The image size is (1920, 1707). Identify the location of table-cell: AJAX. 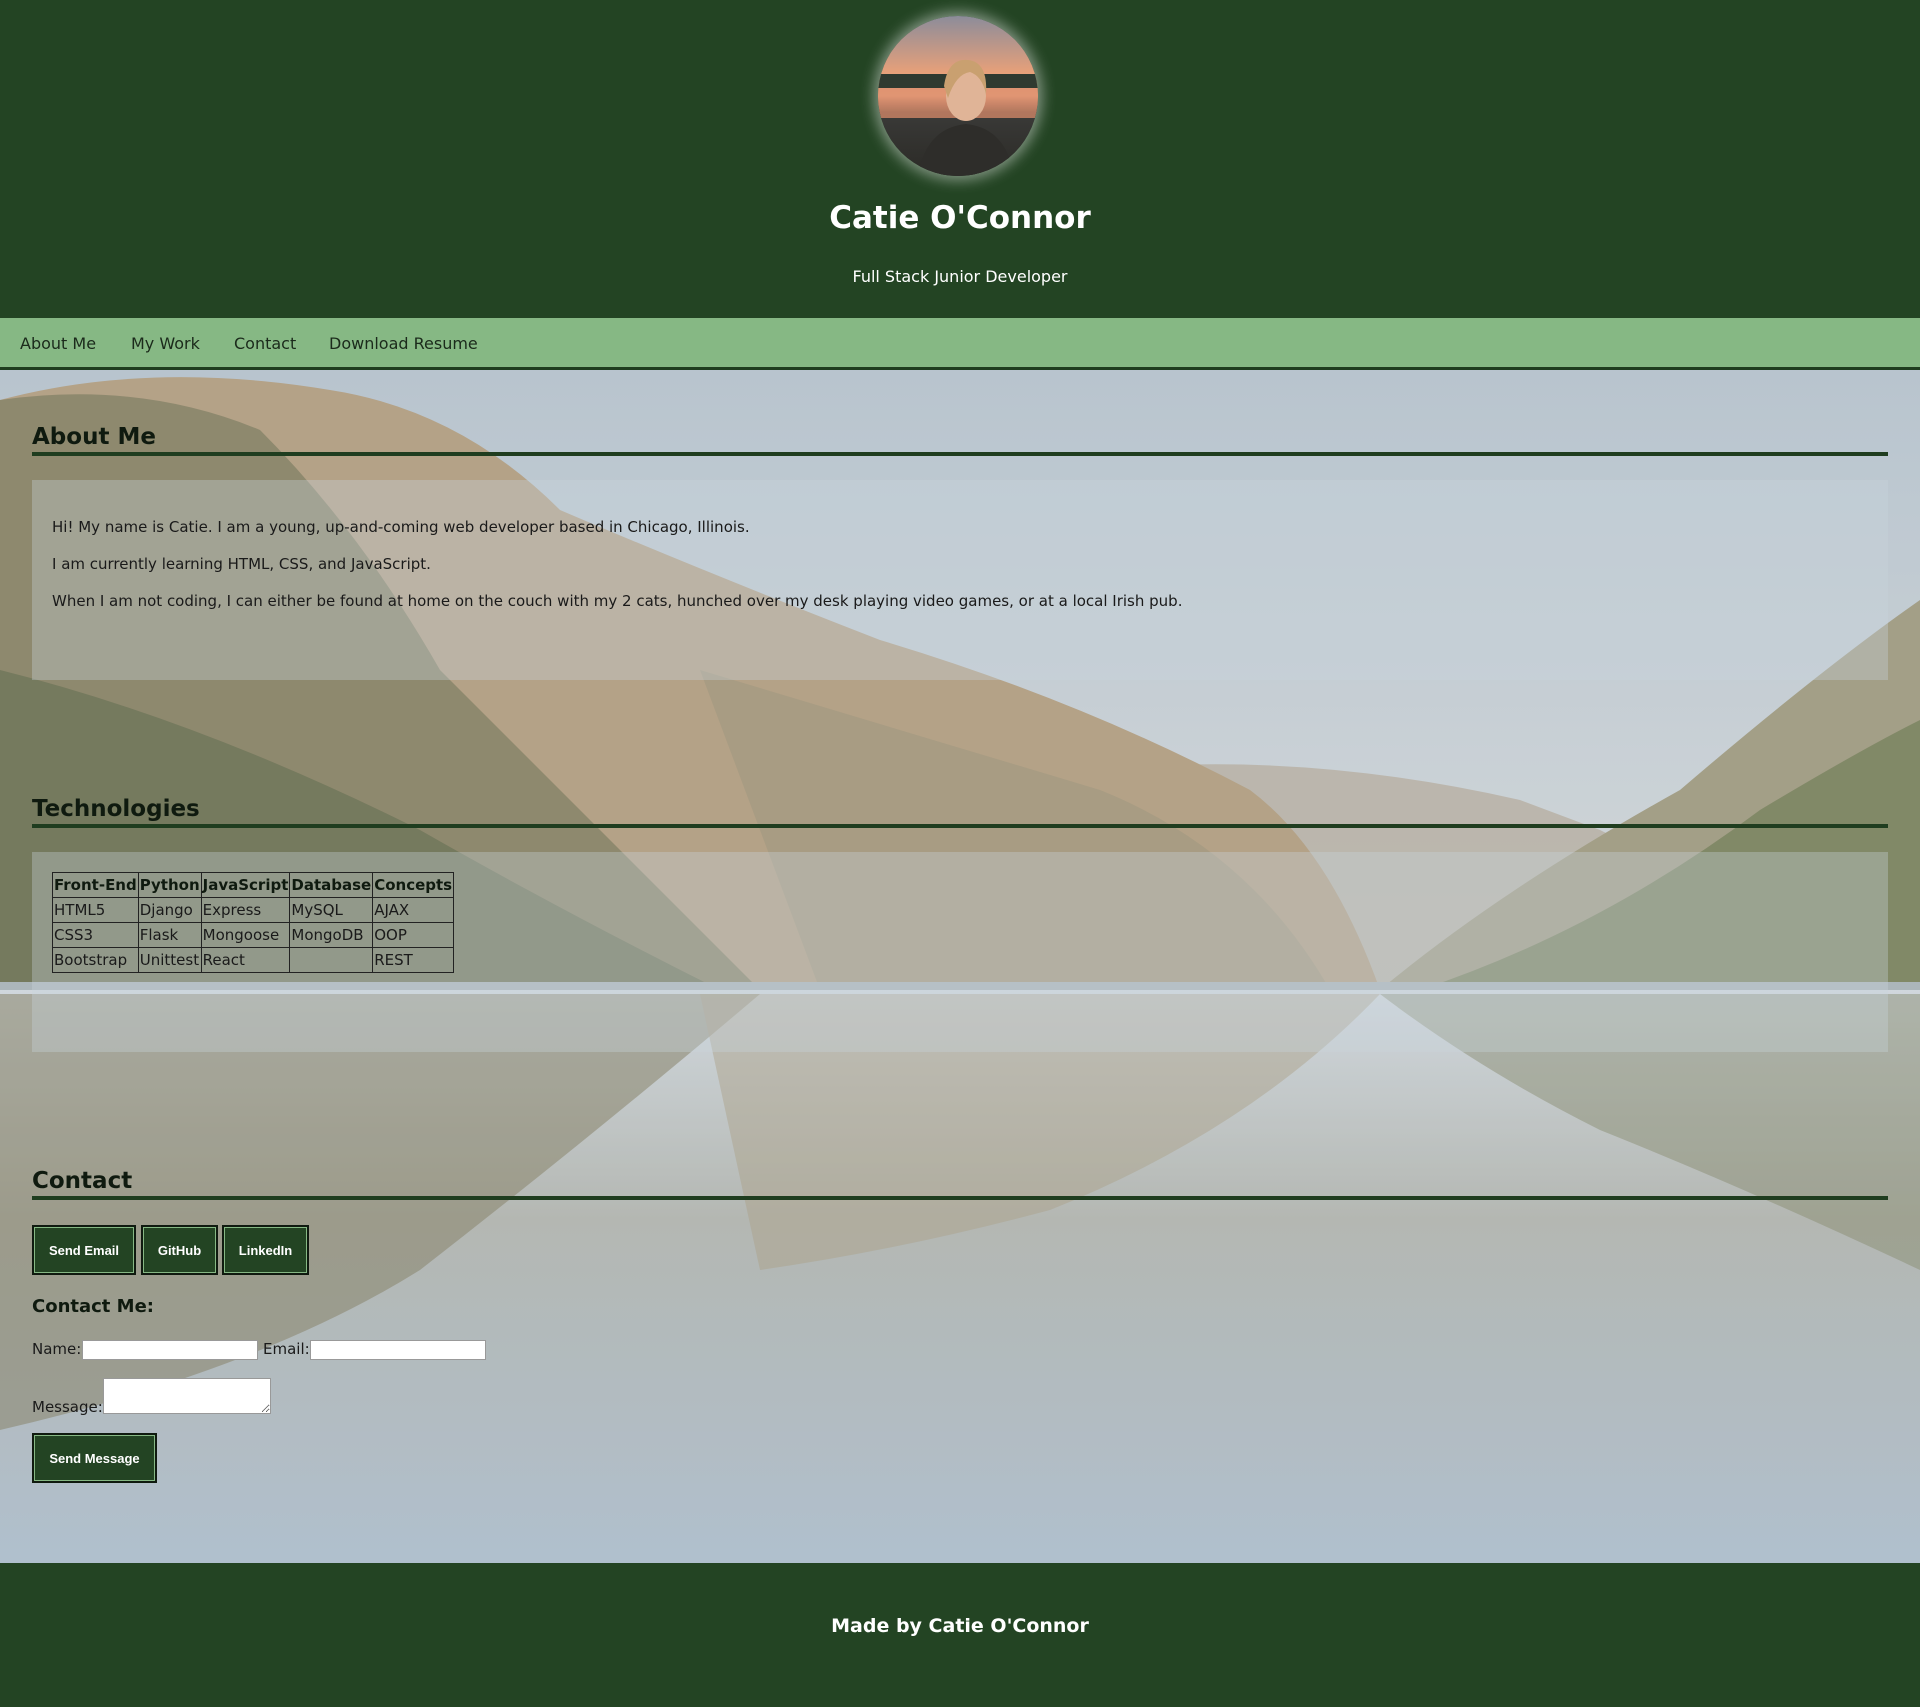
(413, 910).